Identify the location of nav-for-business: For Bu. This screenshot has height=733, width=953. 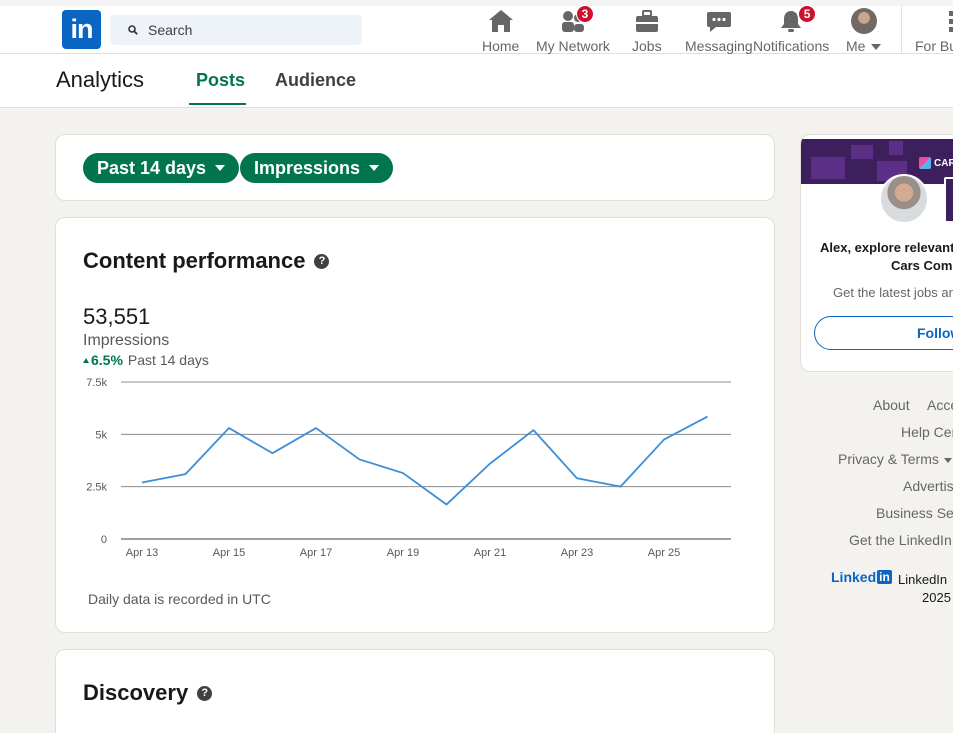
(934, 31).